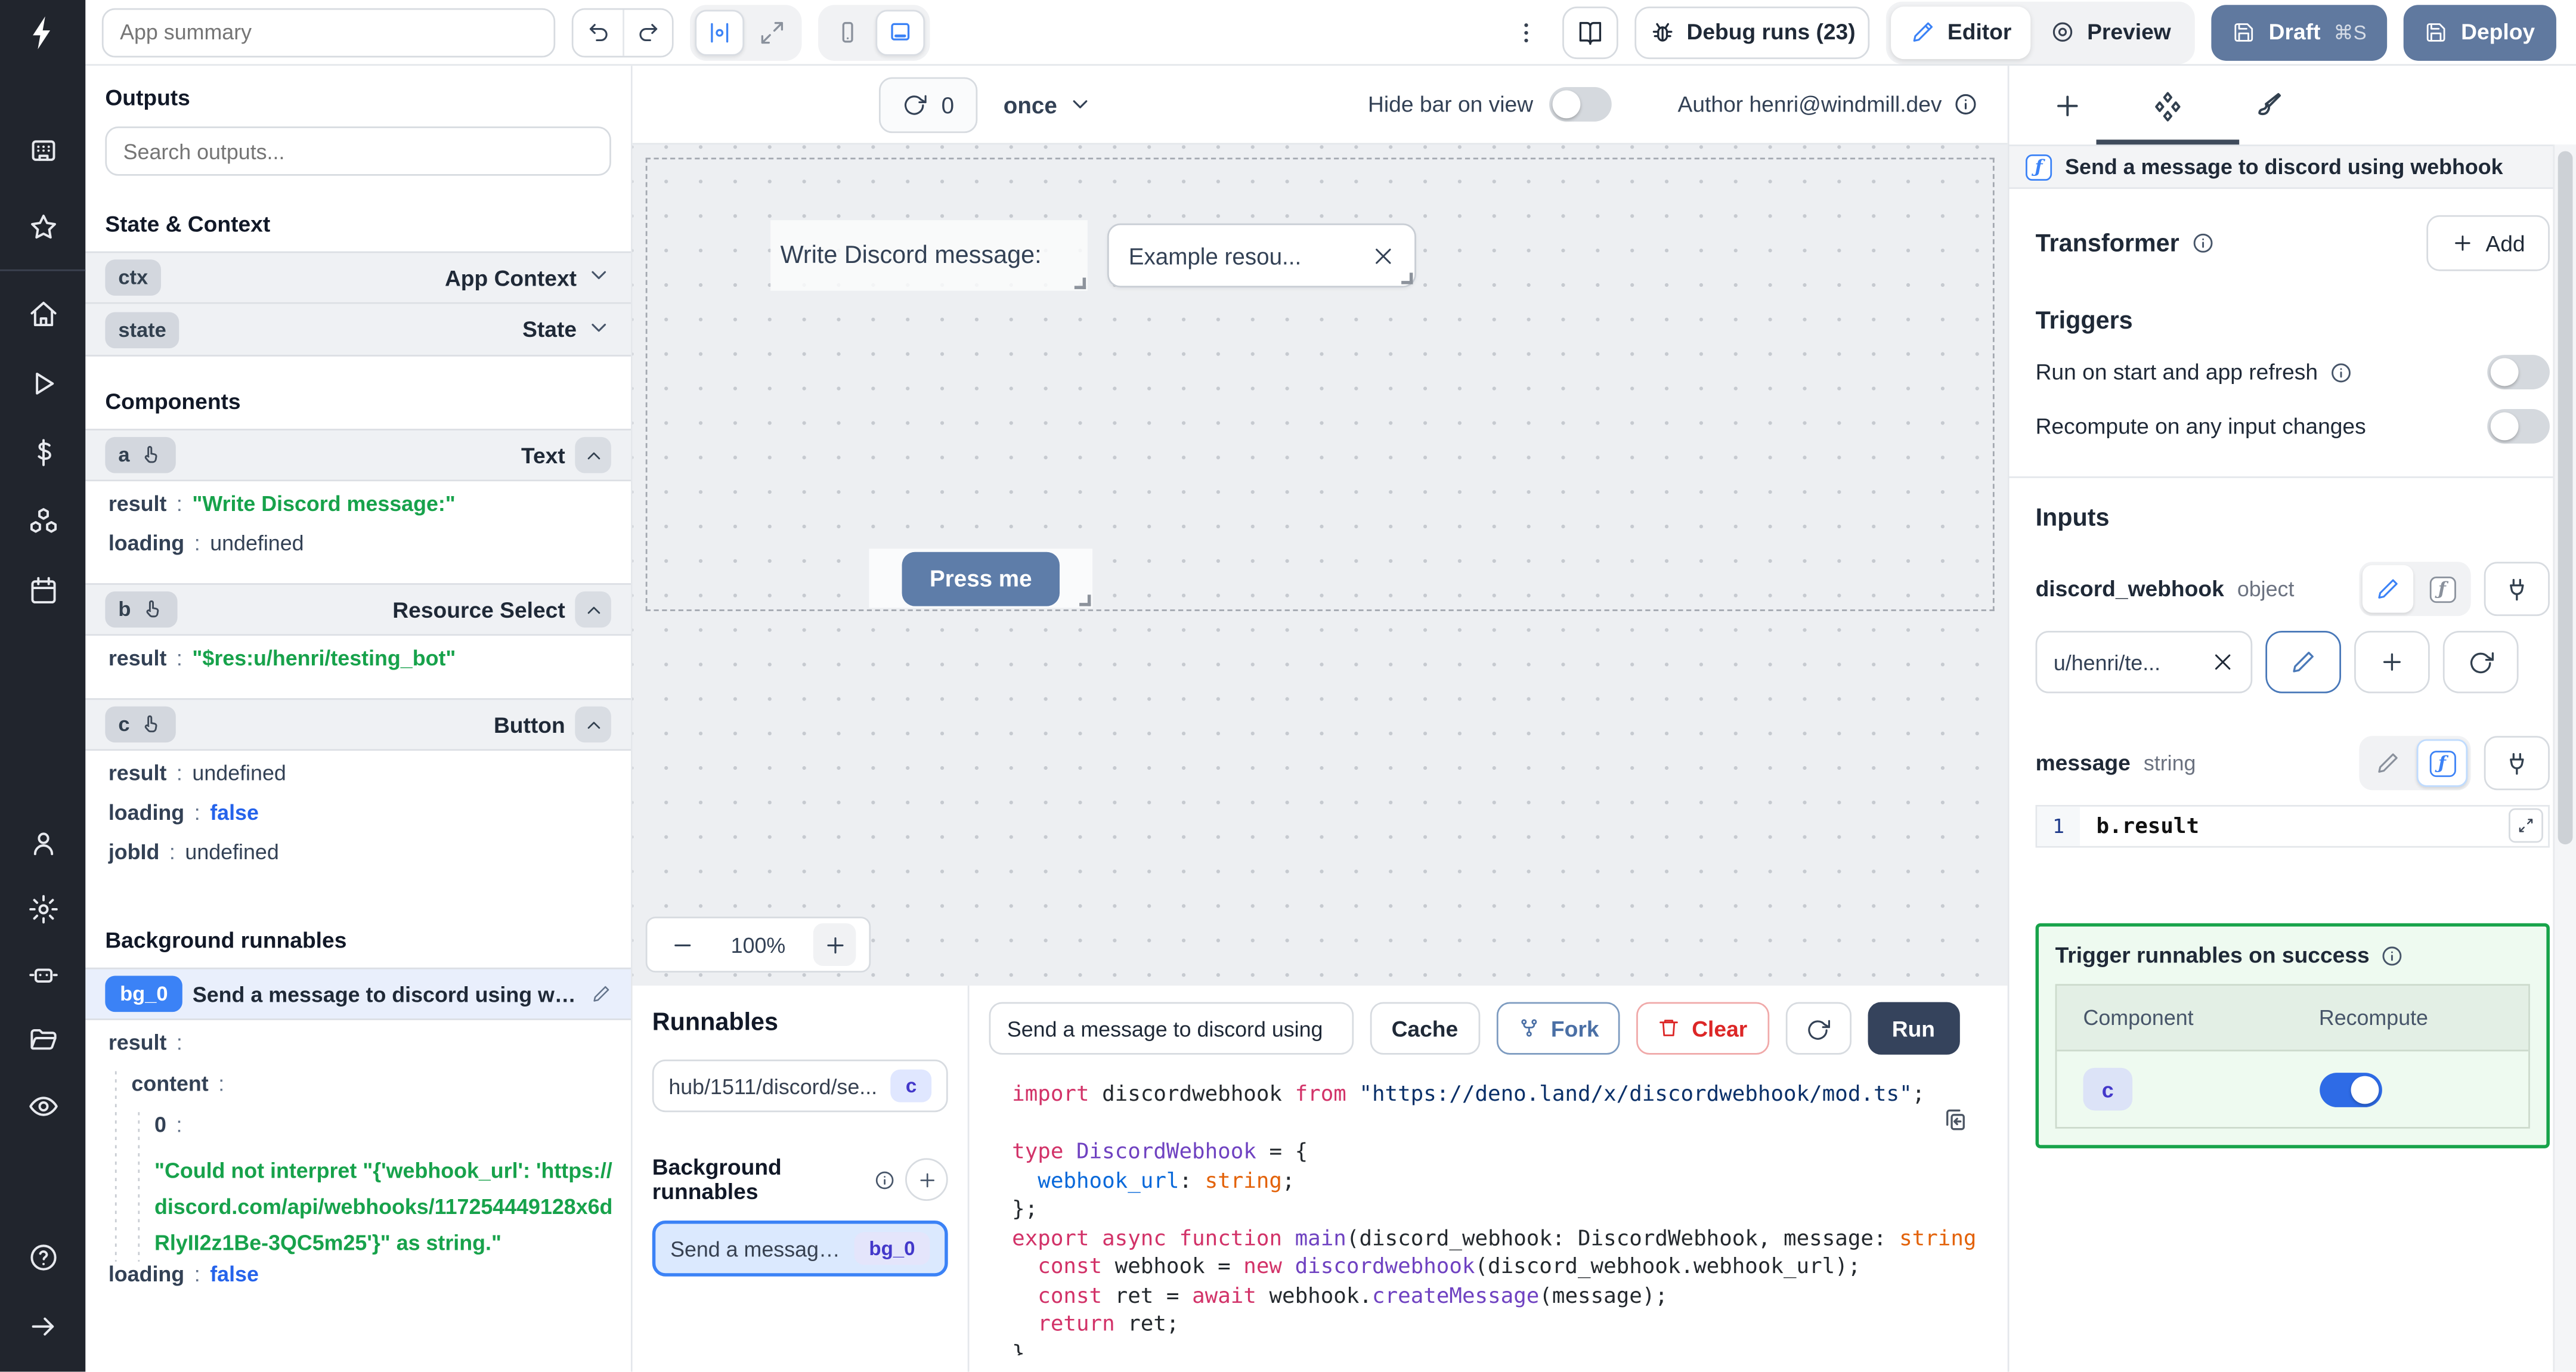 The image size is (2576, 1372). I want to click on refresh-count-button: 0, so click(928, 104).